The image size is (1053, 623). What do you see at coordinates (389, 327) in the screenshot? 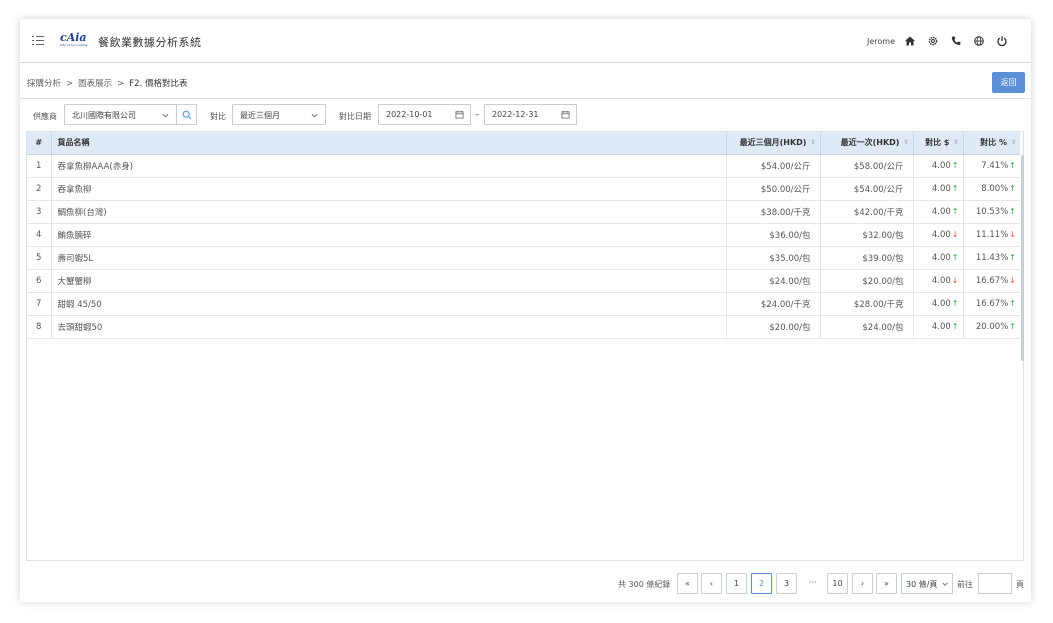
I see `item-name: 去頭甜蝦50` at bounding box center [389, 327].